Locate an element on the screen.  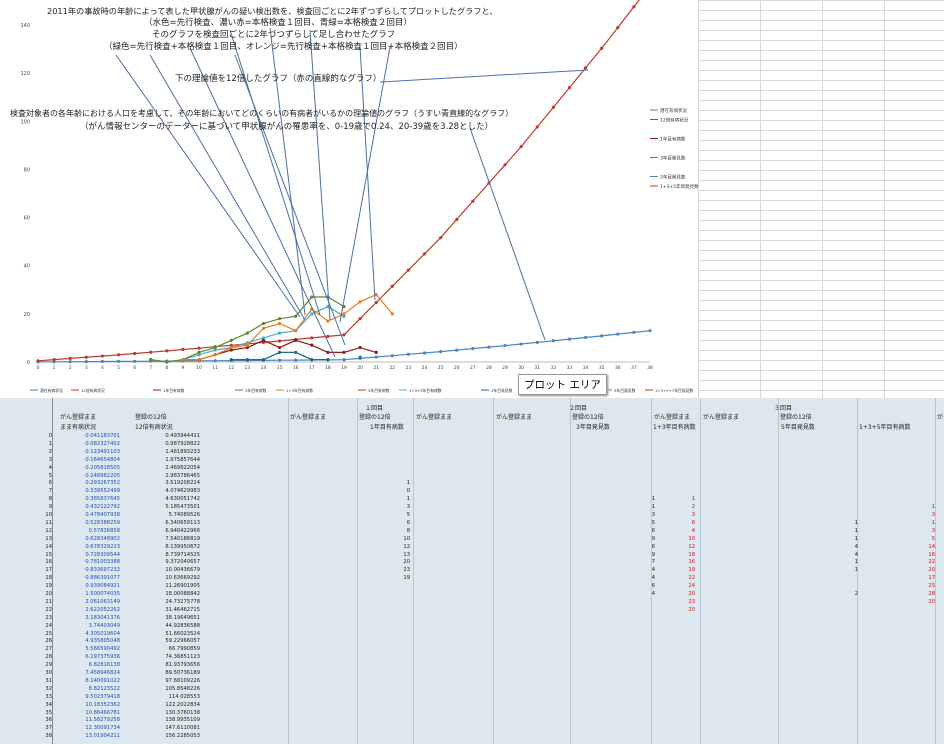
g2-sub2: 1+3年目有病数 is located at coordinates (674, 427).